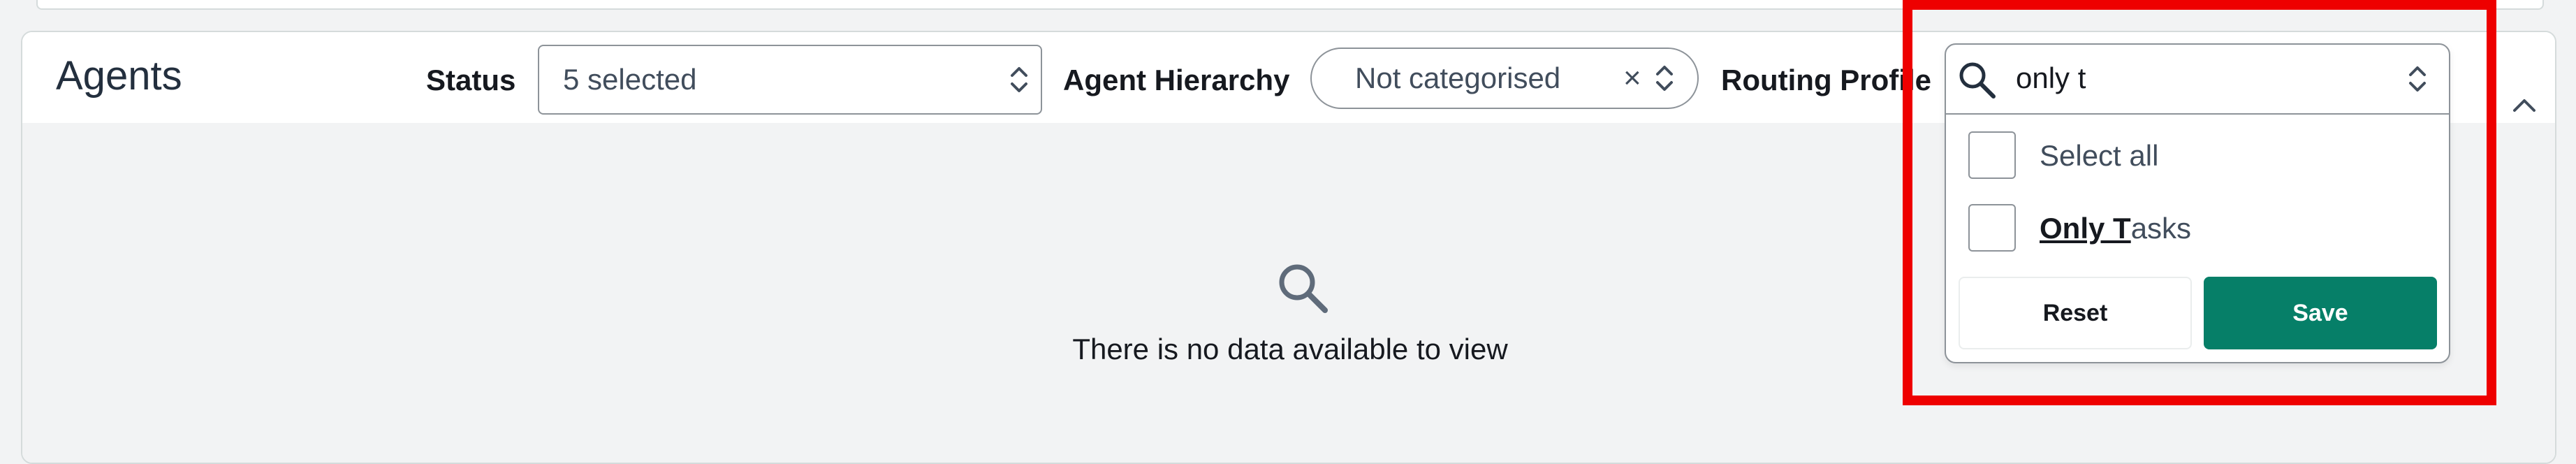 This screenshot has width=2576, height=464. Describe the element at coordinates (2197, 203) in the screenshot. I see `routing-profile-dropdown: Select all Only Tasks Reset Save` at that location.